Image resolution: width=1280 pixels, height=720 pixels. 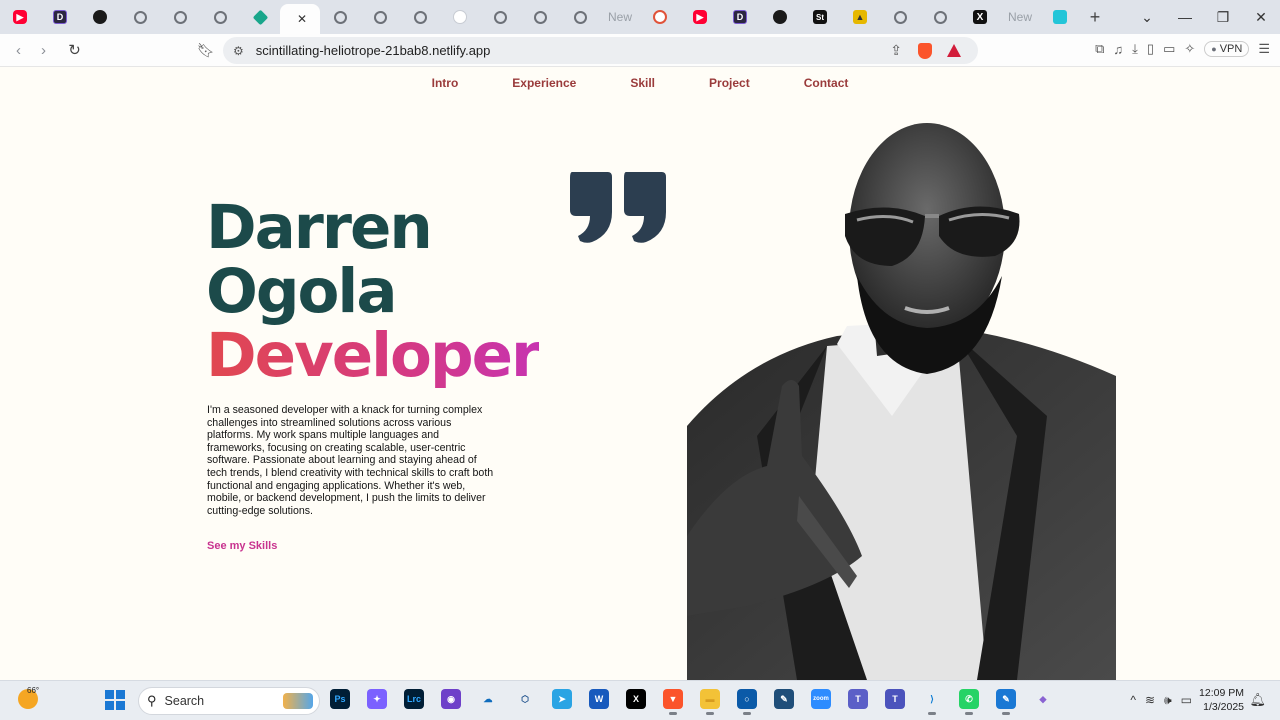 I want to click on browser-tab: ✕, so click(x=300, y=19).